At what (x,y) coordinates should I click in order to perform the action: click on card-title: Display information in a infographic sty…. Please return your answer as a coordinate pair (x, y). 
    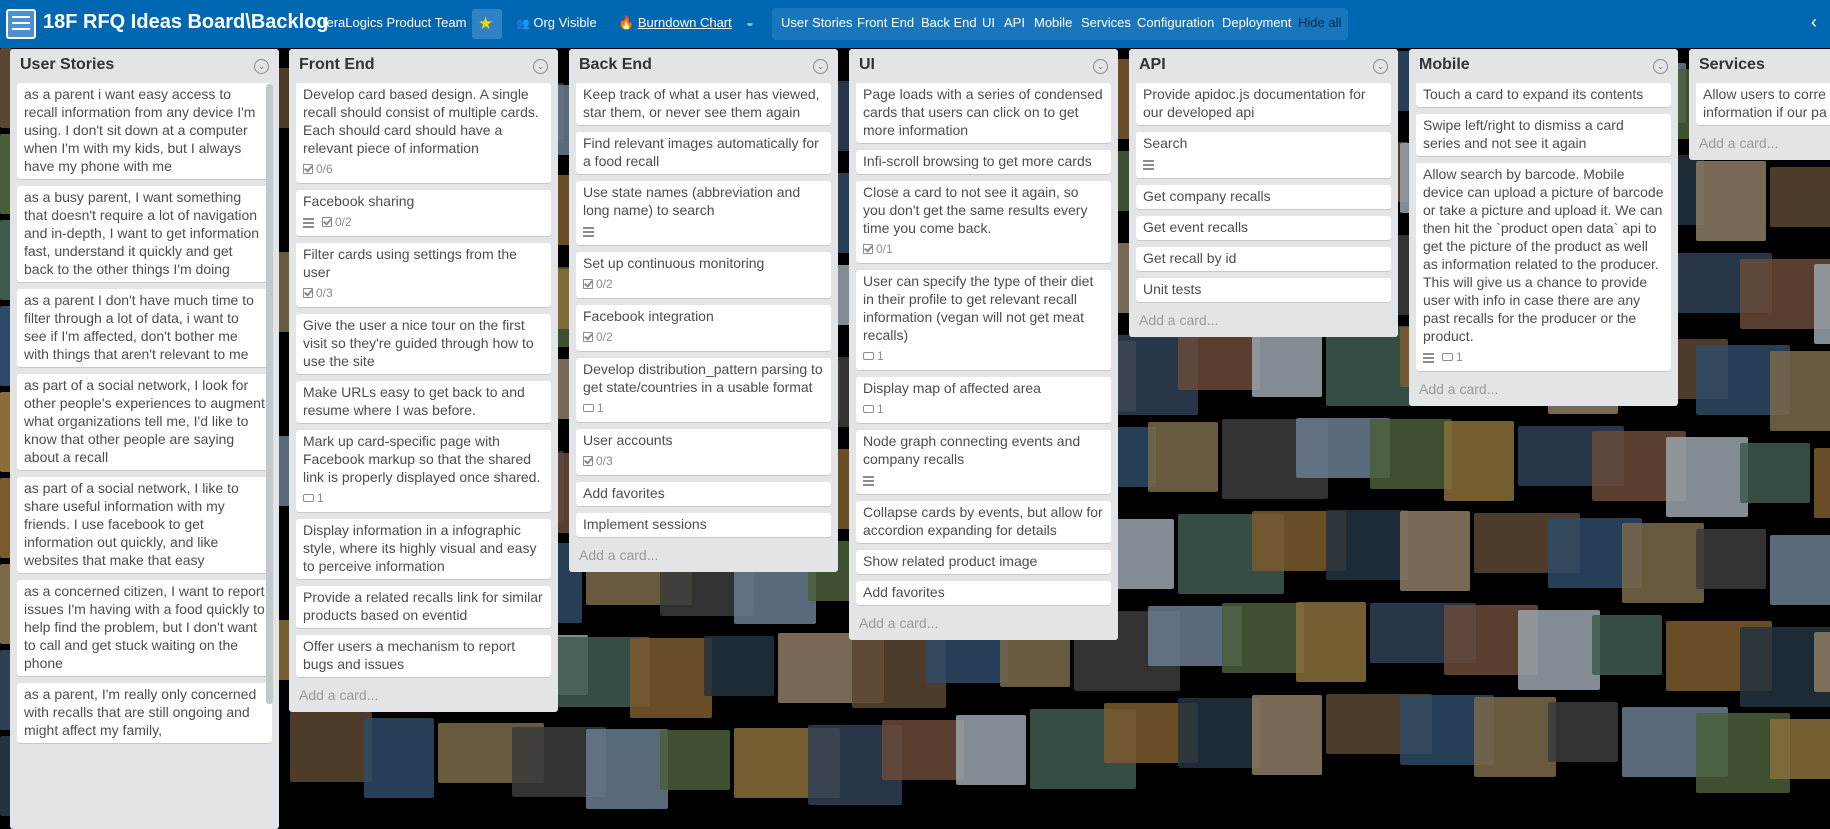
    Looking at the image, I should click on (420, 548).